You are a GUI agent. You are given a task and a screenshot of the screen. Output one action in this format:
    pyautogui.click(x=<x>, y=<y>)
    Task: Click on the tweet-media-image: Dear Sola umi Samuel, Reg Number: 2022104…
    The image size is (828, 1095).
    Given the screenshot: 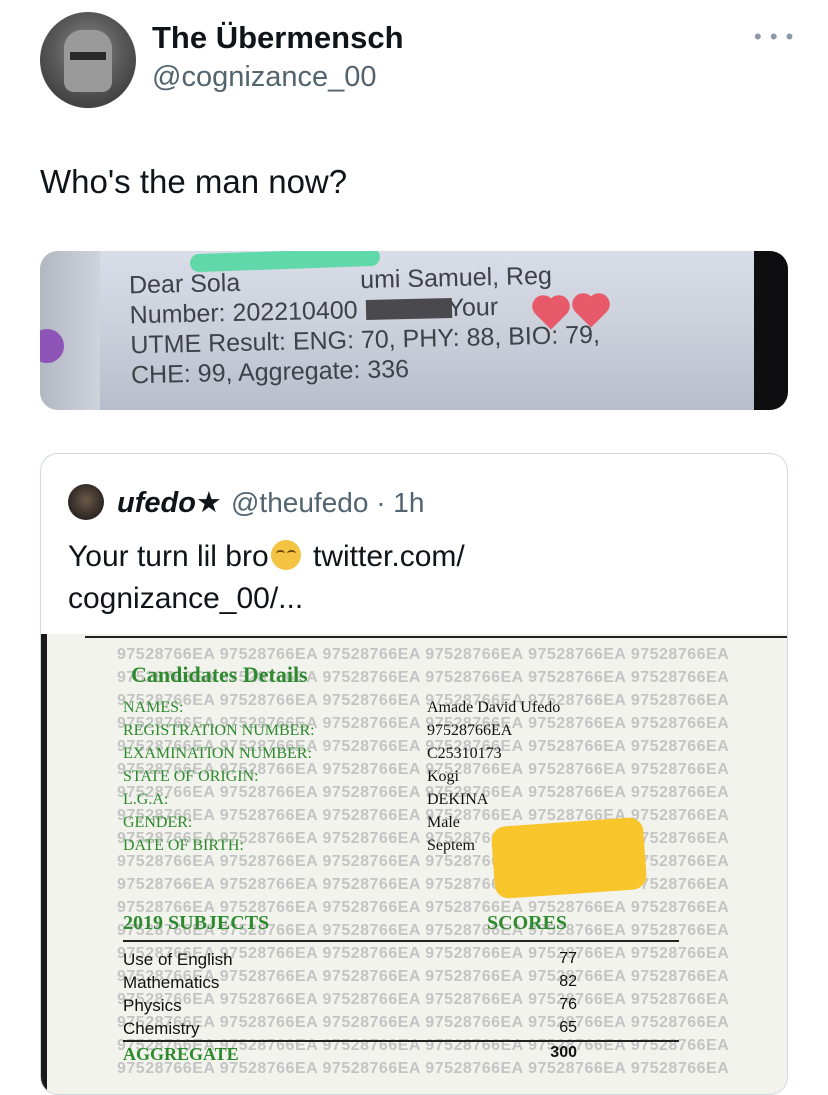 What is the action you would take?
    pyautogui.click(x=414, y=330)
    